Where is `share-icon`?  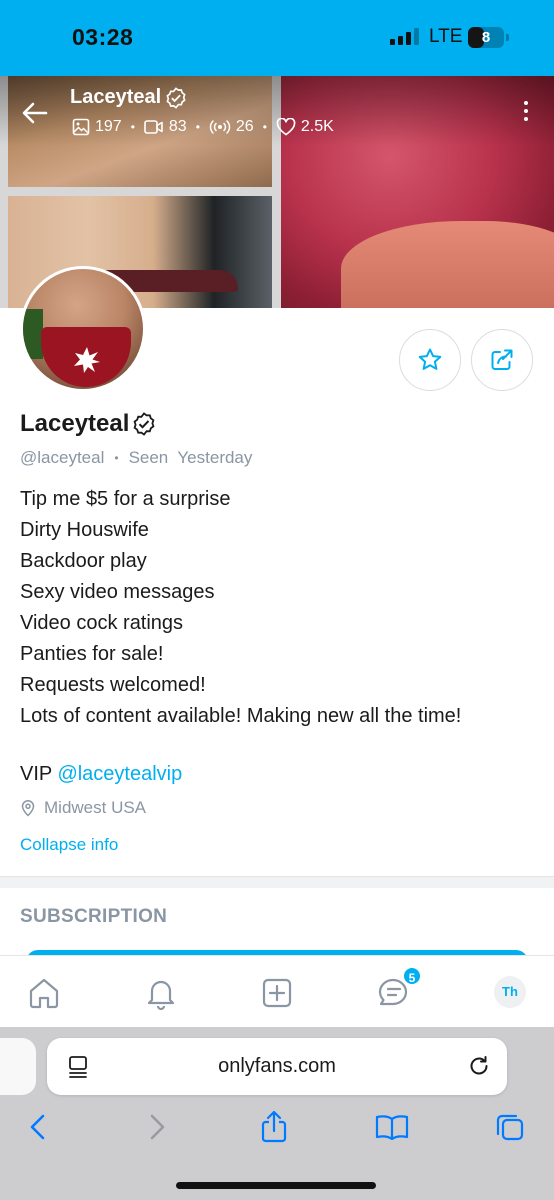
share-icon is located at coordinates (502, 359).